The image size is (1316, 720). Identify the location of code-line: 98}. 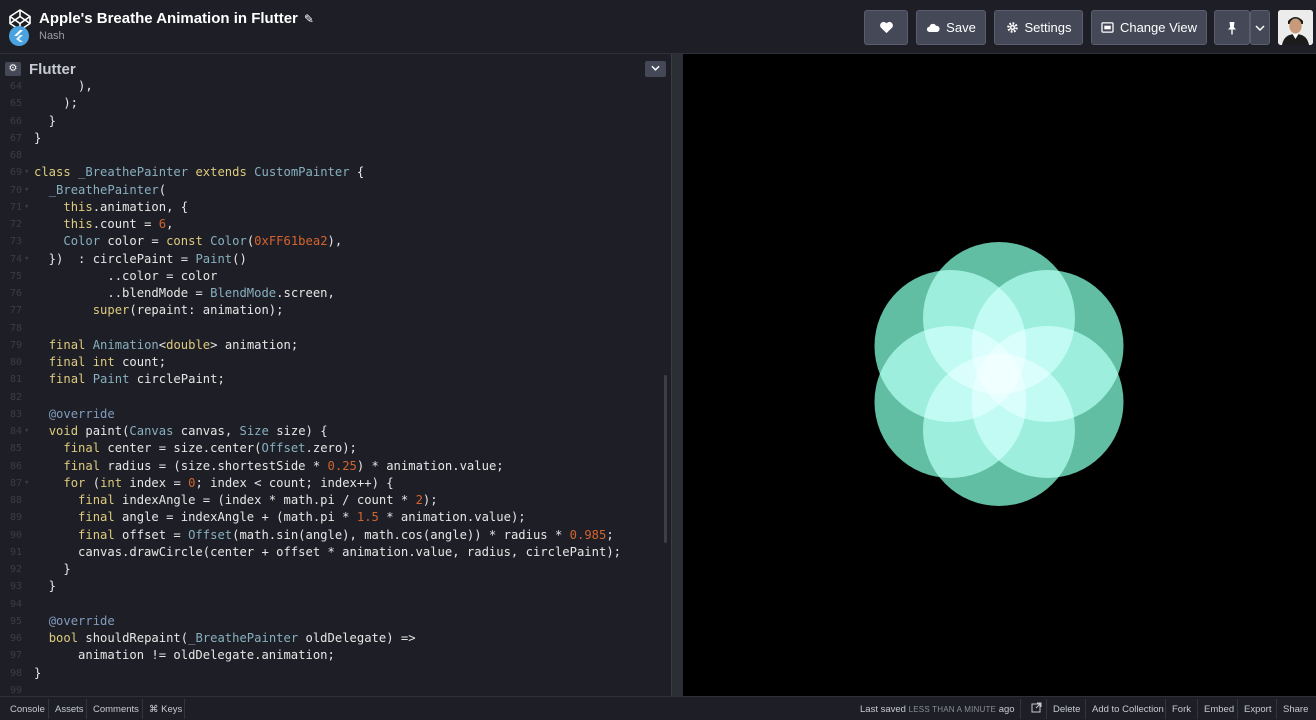
(331, 673).